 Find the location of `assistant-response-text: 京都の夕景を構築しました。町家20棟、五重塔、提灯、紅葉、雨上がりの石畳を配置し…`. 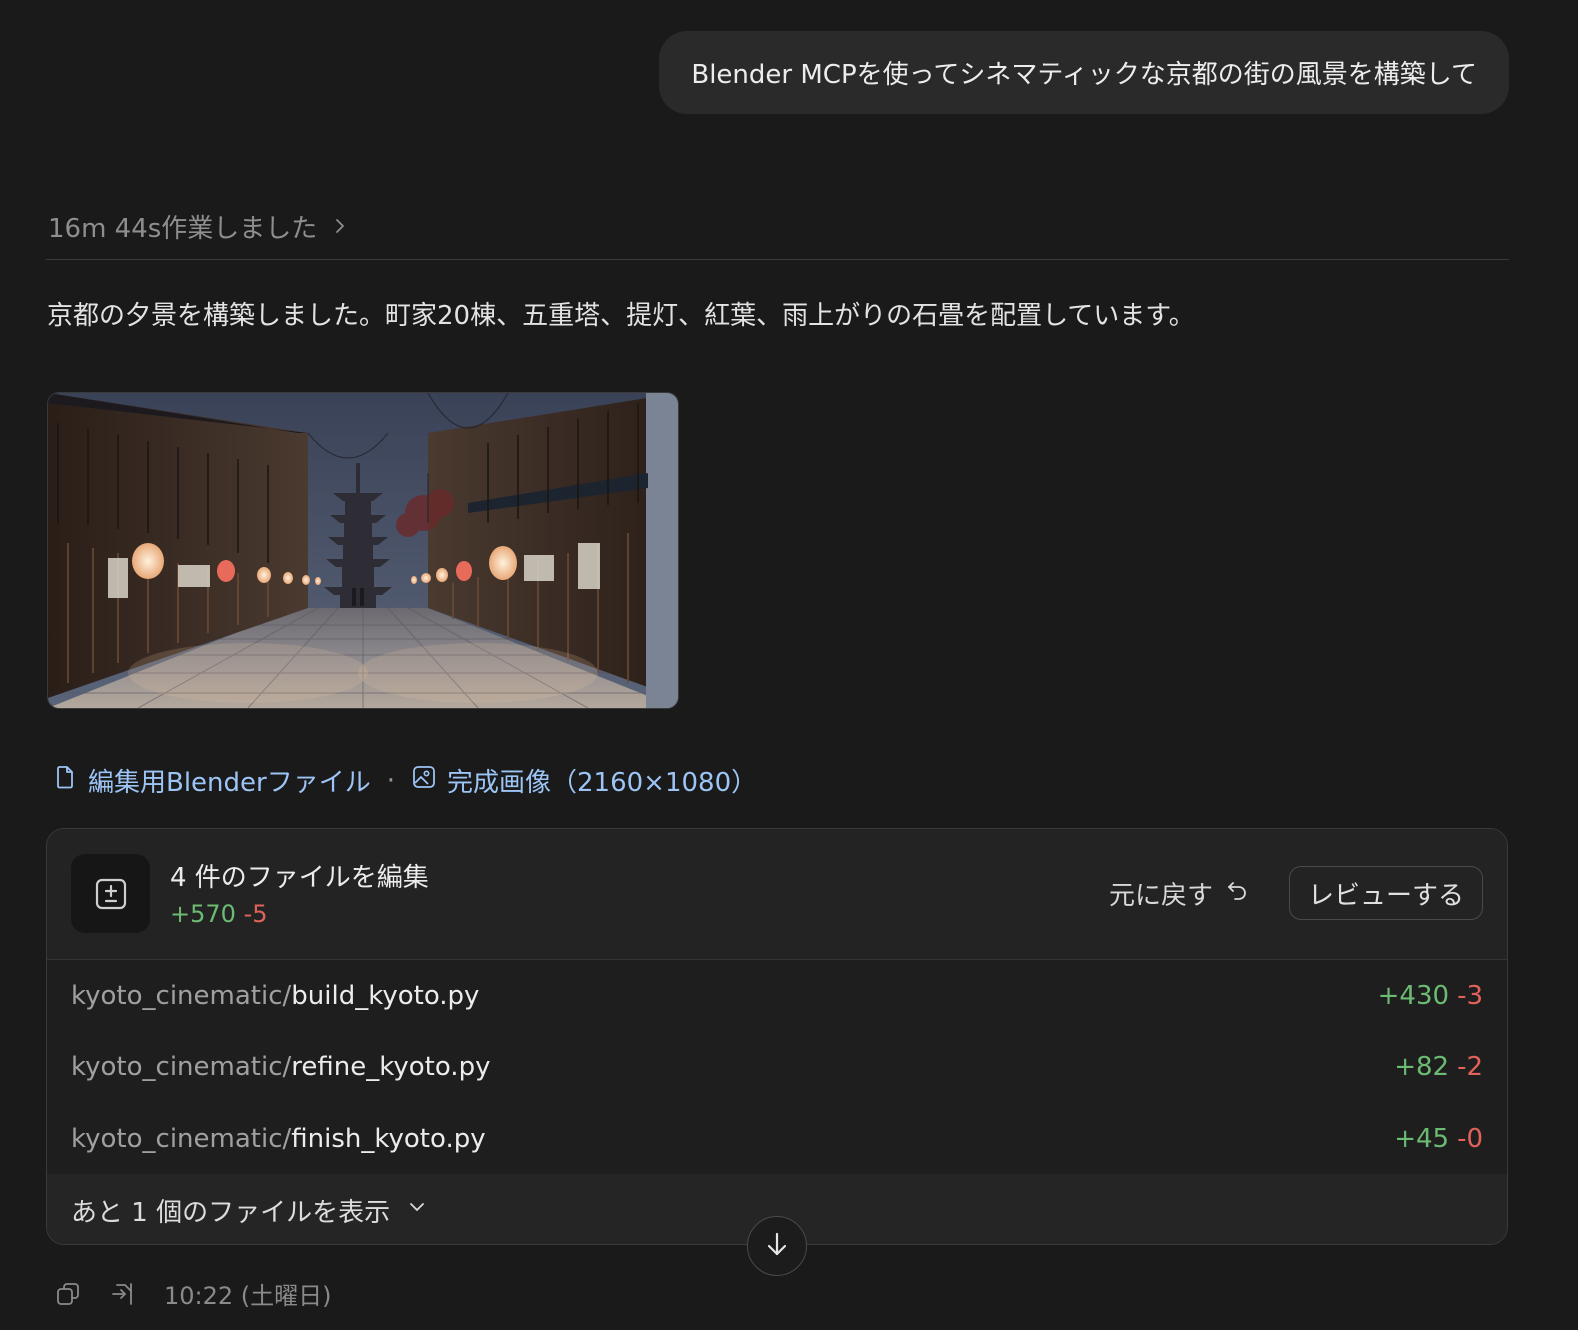

assistant-response-text: 京都の夕景を構築しました。町家20棟、五重塔、提灯、紅葉、雨上がりの石畳を配置し… is located at coordinates (621, 316).